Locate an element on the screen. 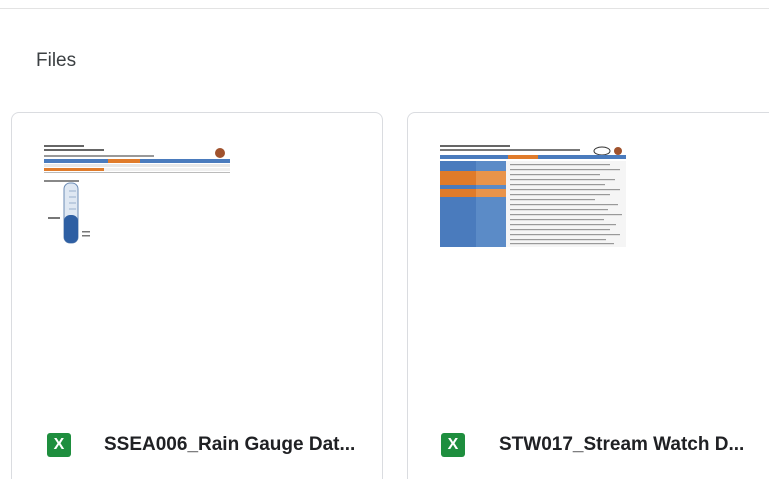 The image size is (769, 479). top-divider is located at coordinates (384, 8).